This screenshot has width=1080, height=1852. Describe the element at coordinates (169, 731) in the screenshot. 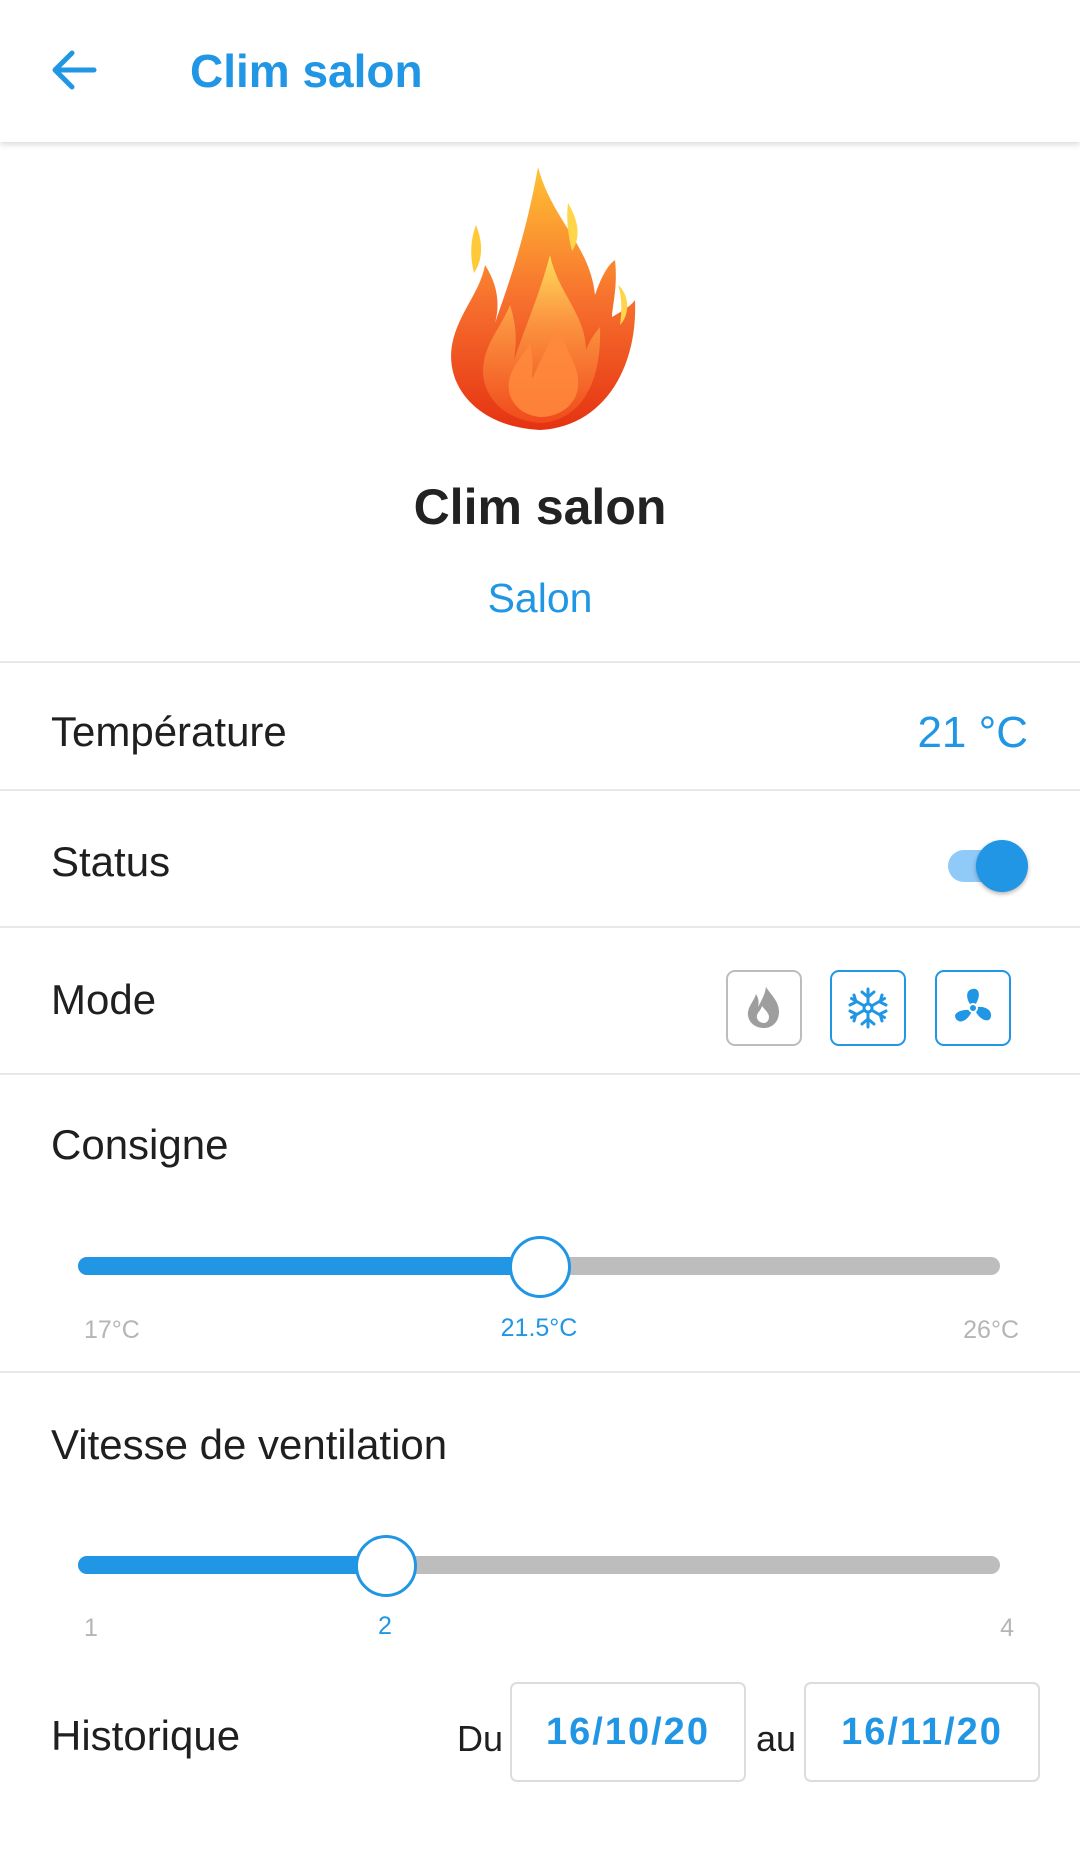

I see `temperature-label: Température` at that location.